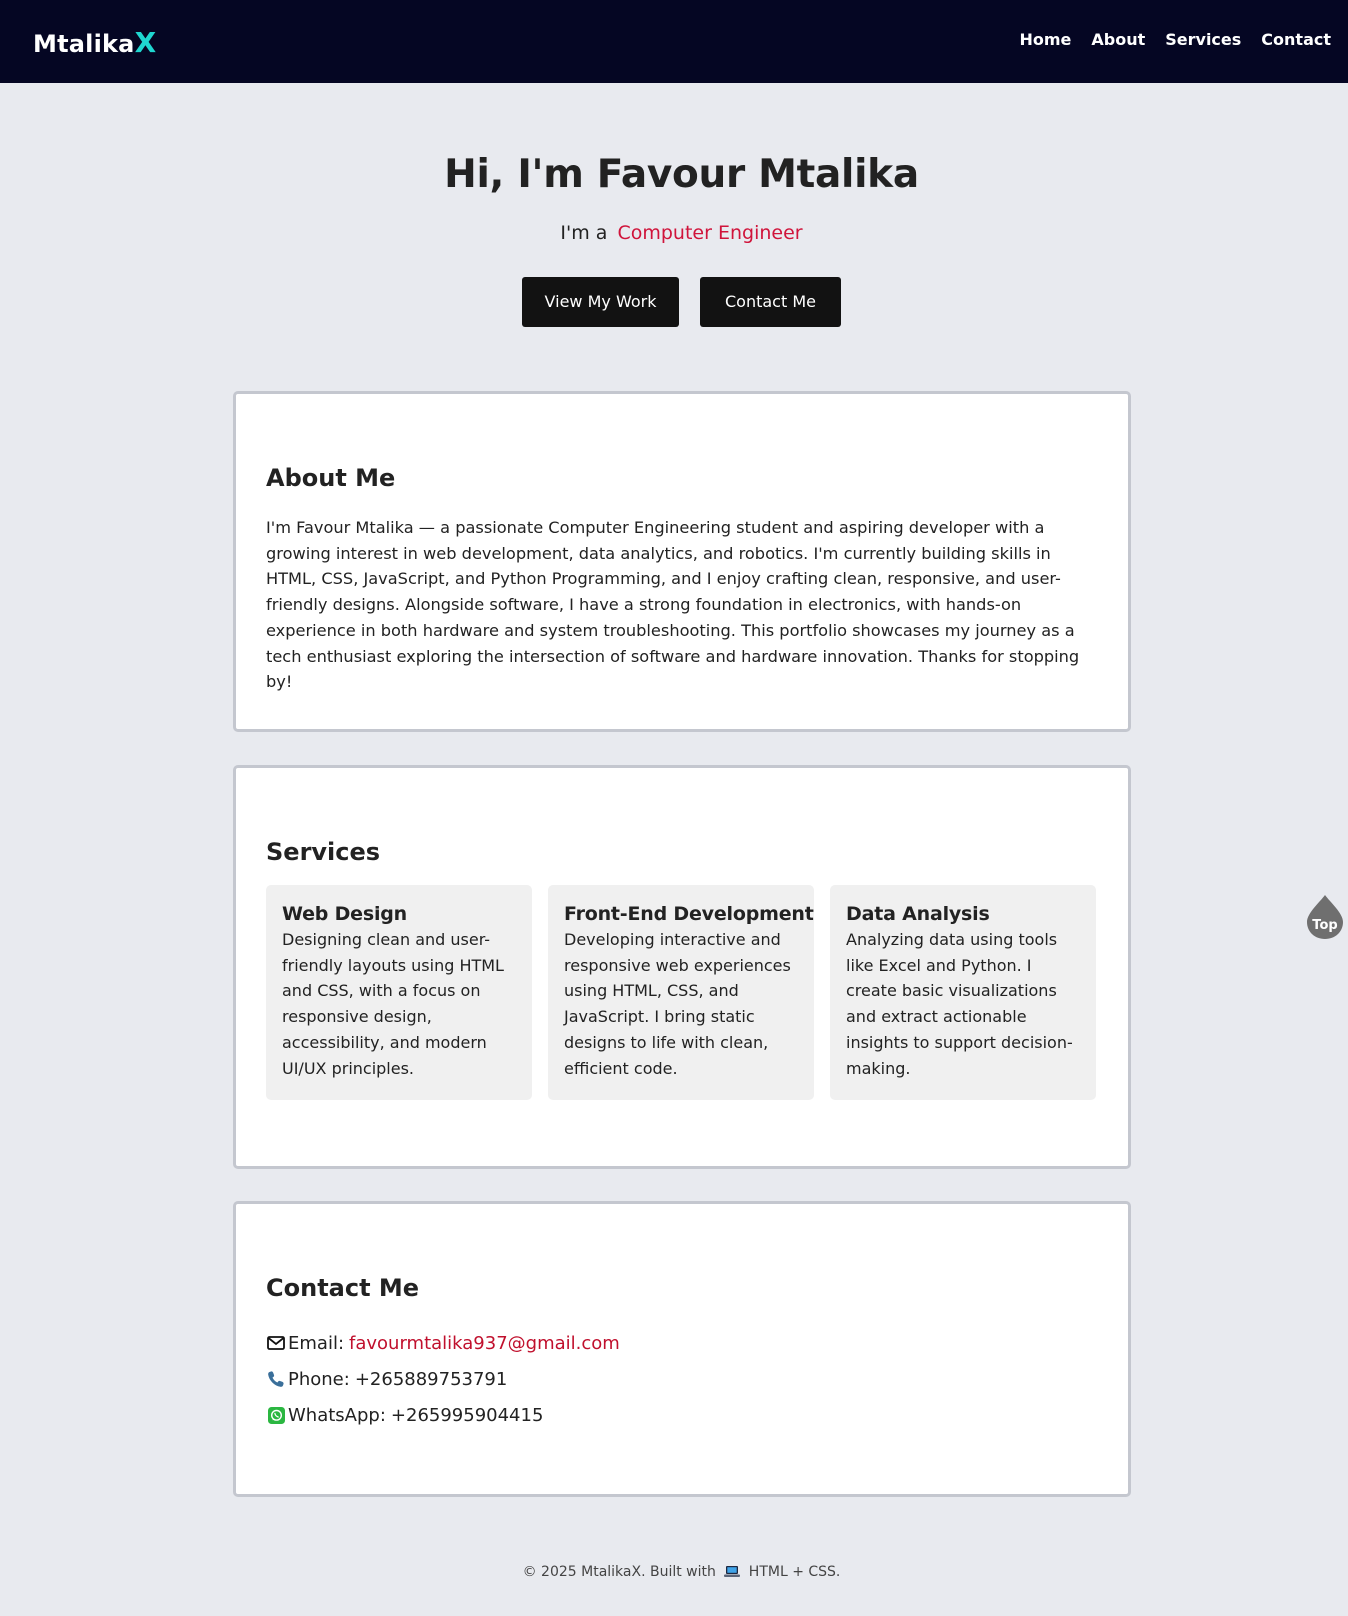 Image resolution: width=1348 pixels, height=1616 pixels. I want to click on nav-services-link: Services, so click(1203, 39).